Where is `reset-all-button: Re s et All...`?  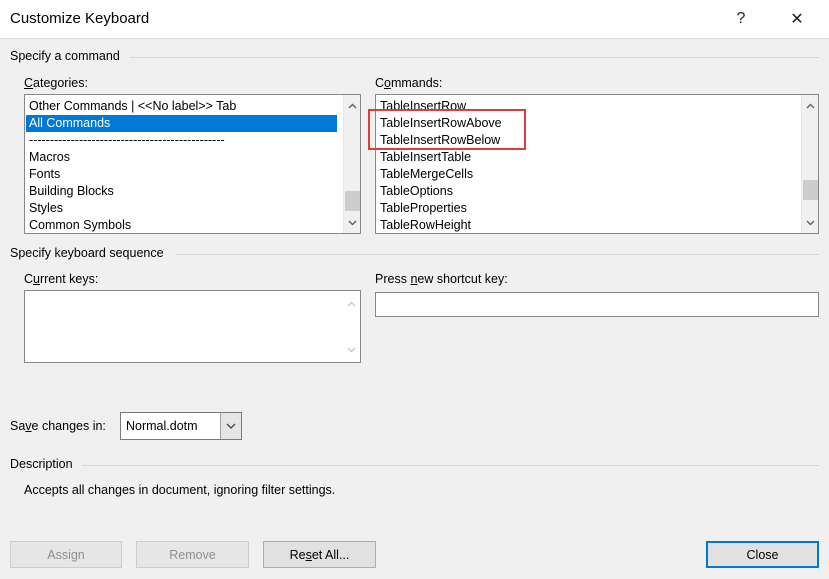 reset-all-button: Re s et All... is located at coordinates (319, 554).